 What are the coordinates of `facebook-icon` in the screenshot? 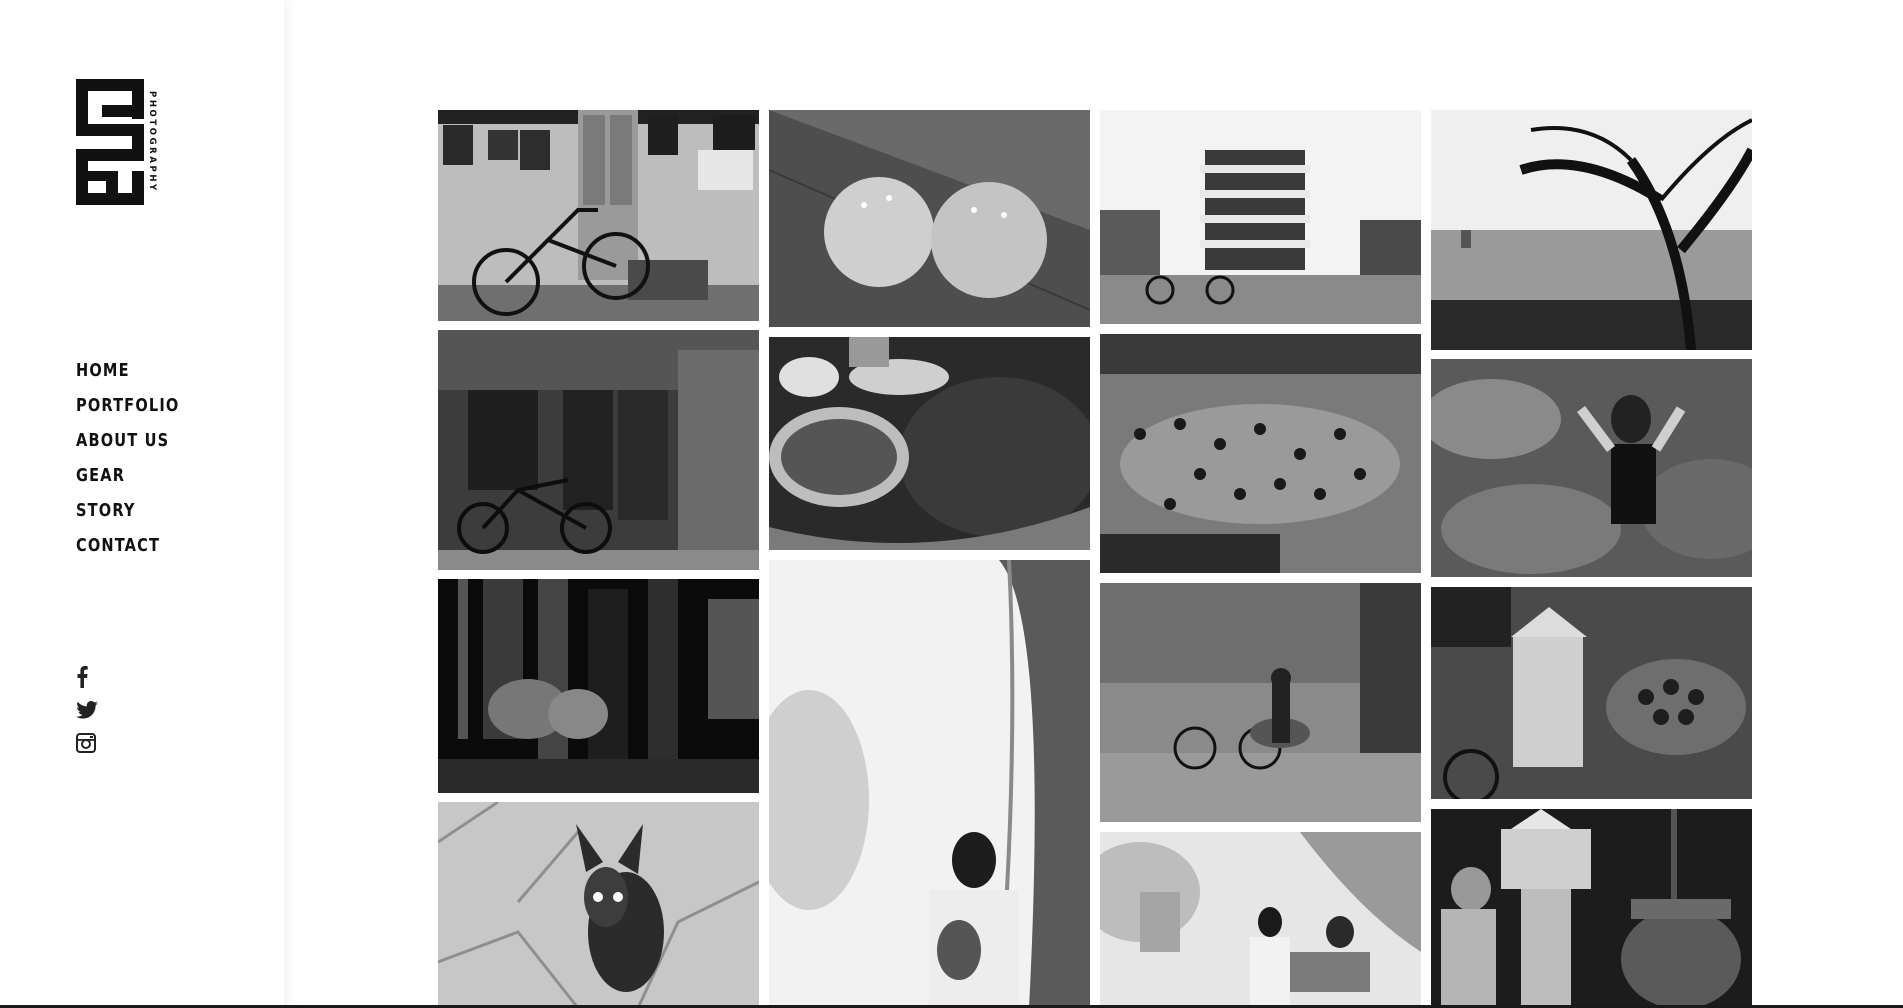 It's located at (87, 677).